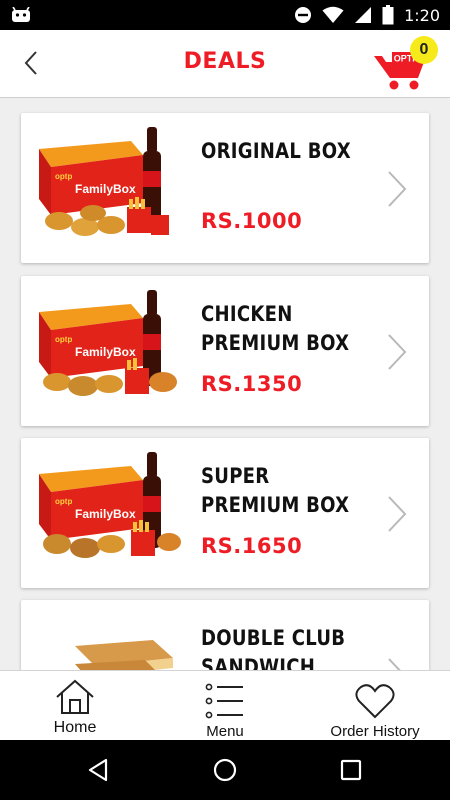 The height and width of the screenshot is (800, 450). What do you see at coordinates (275, 490) in the screenshot?
I see `deal-name: SUPER PREMIUM BOX` at bounding box center [275, 490].